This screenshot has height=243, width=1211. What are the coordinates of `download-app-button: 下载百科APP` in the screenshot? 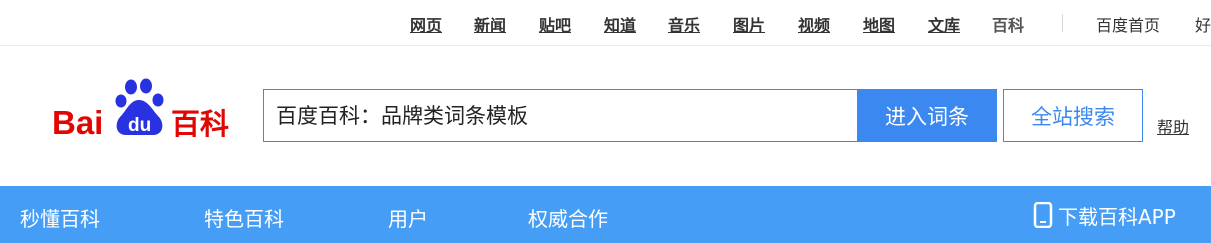 It's located at (1104, 215).